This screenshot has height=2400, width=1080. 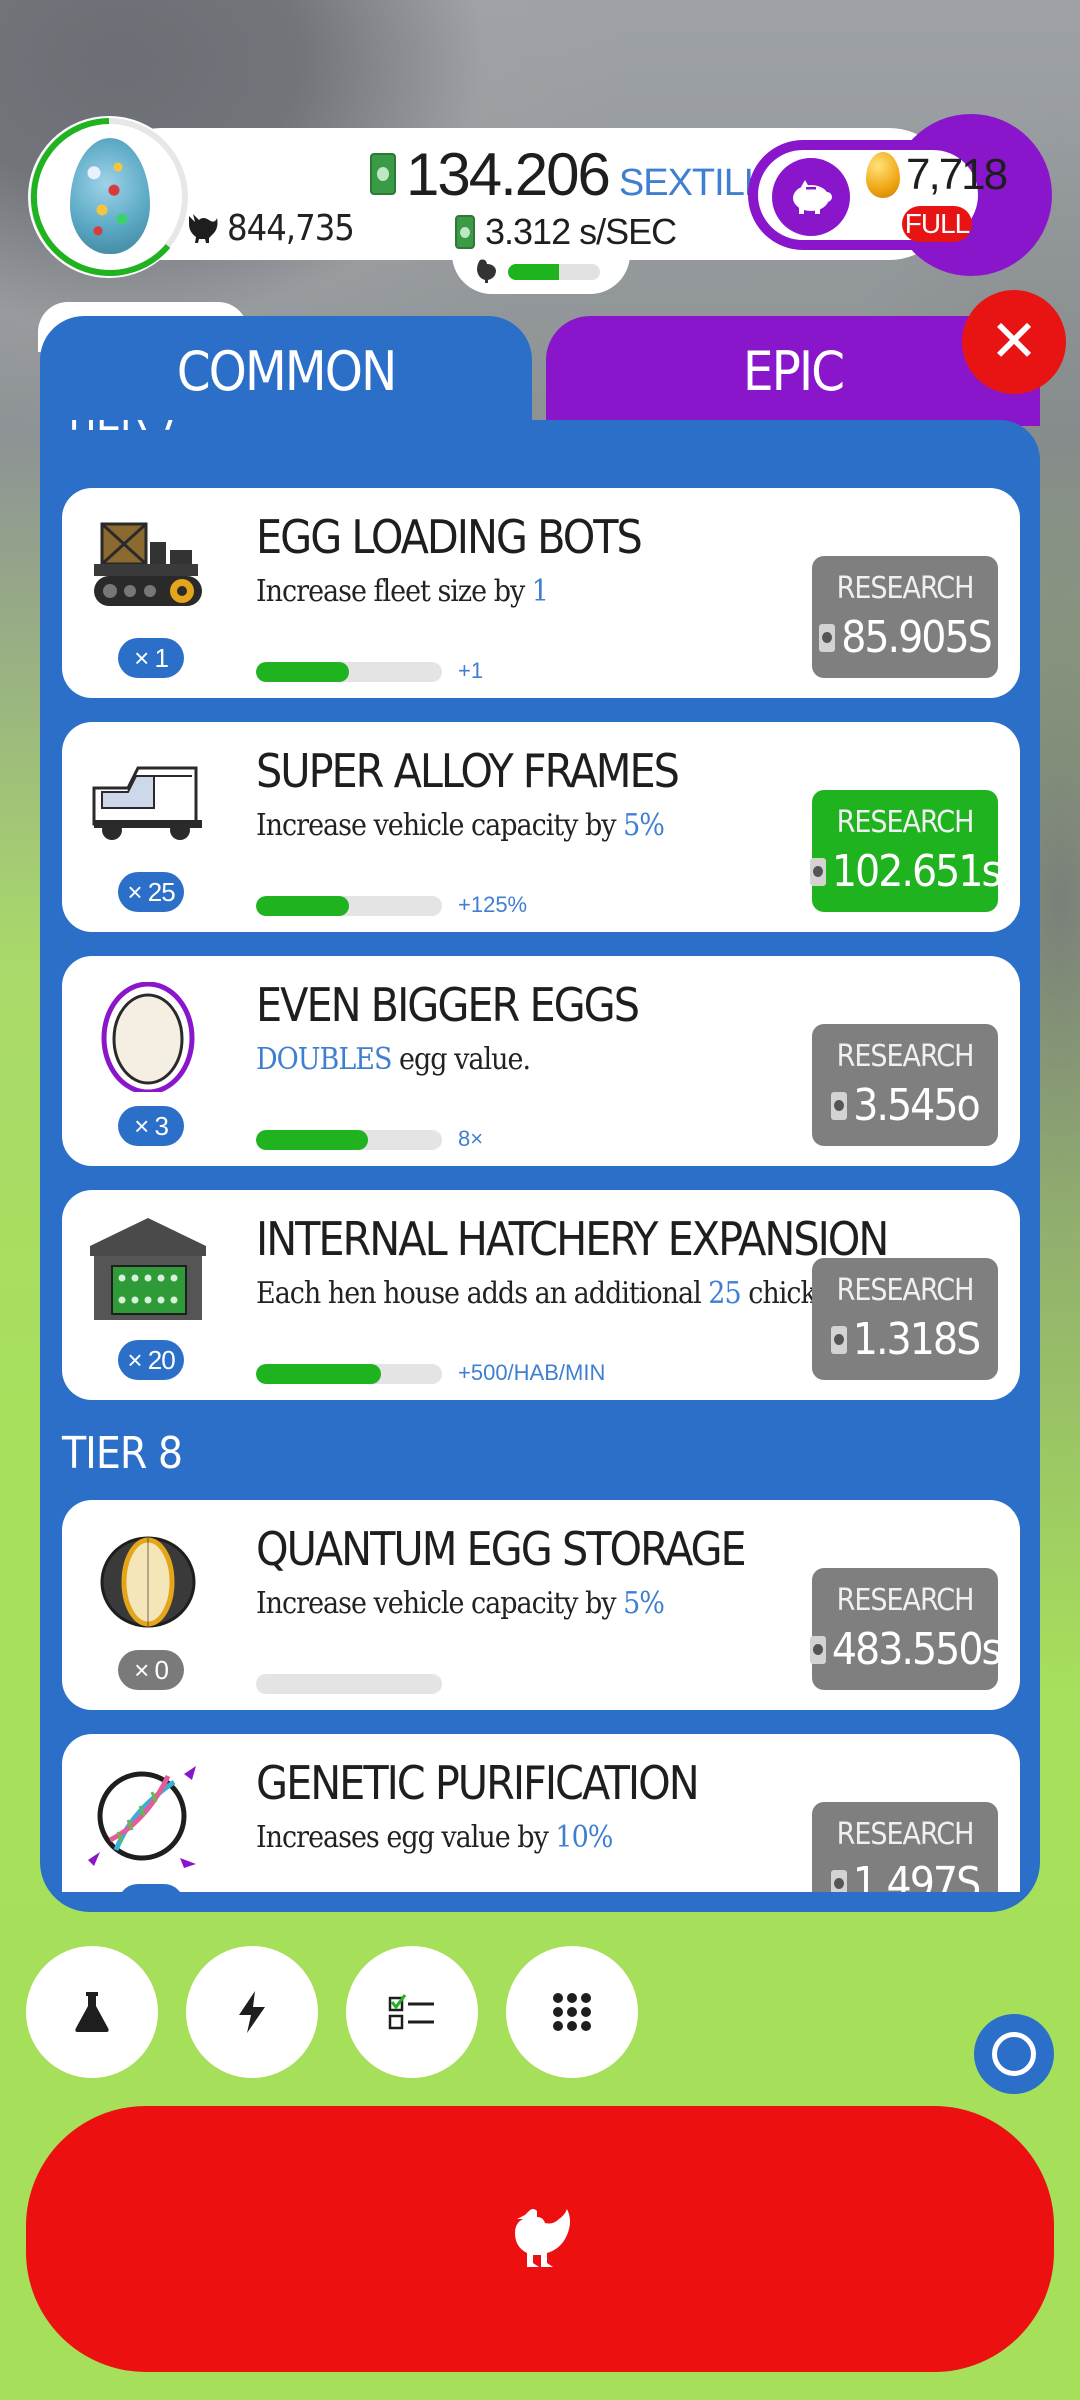 What do you see at coordinates (540, 591) in the screenshot?
I see `description-highlight: 1` at bounding box center [540, 591].